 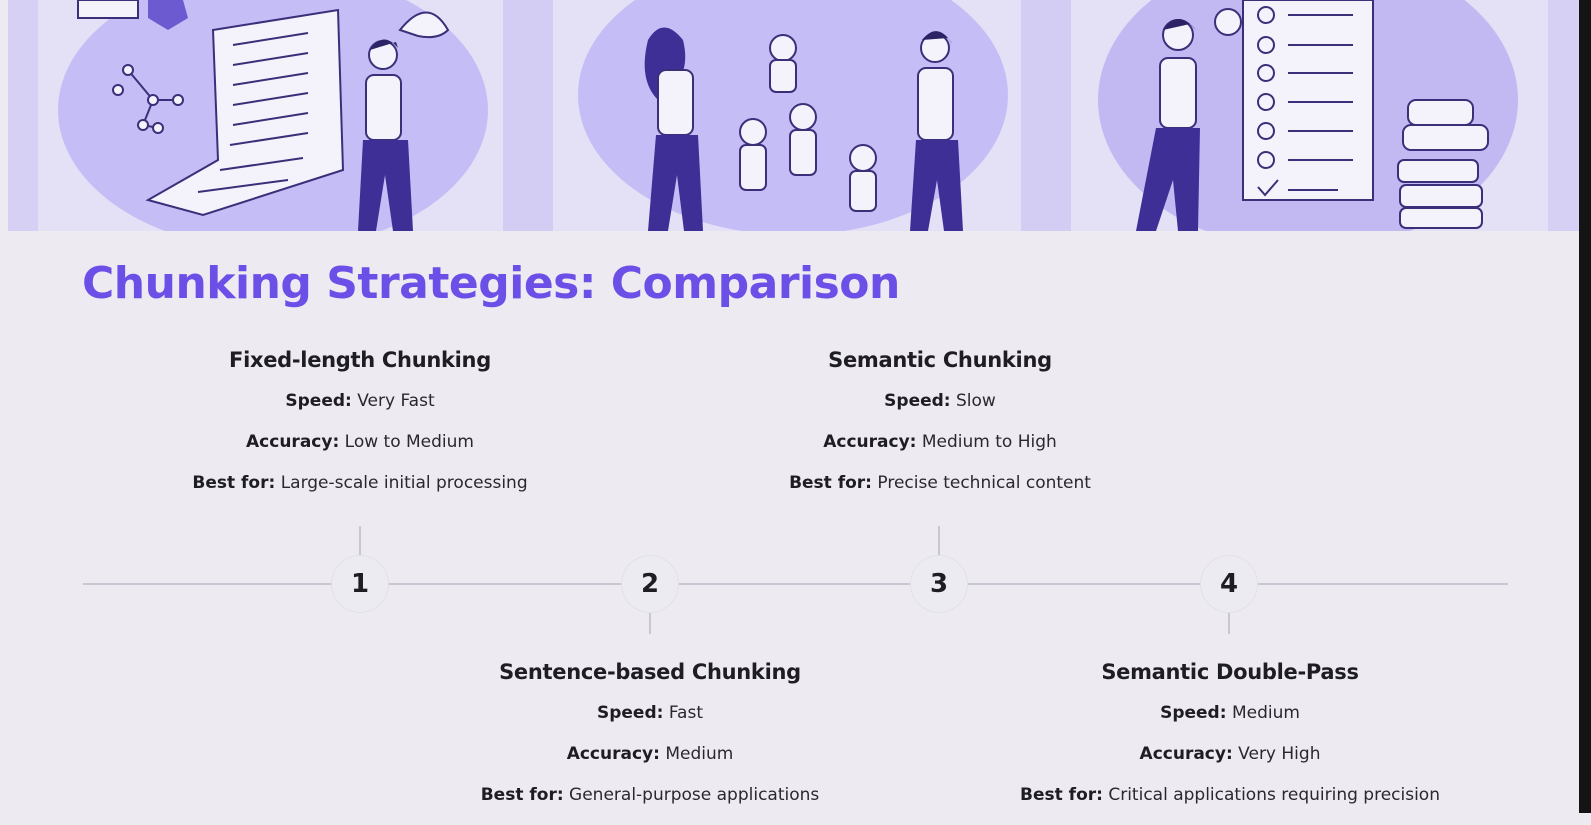 What do you see at coordinates (940, 360) in the screenshot?
I see `strategy-title: Semantic Chunking` at bounding box center [940, 360].